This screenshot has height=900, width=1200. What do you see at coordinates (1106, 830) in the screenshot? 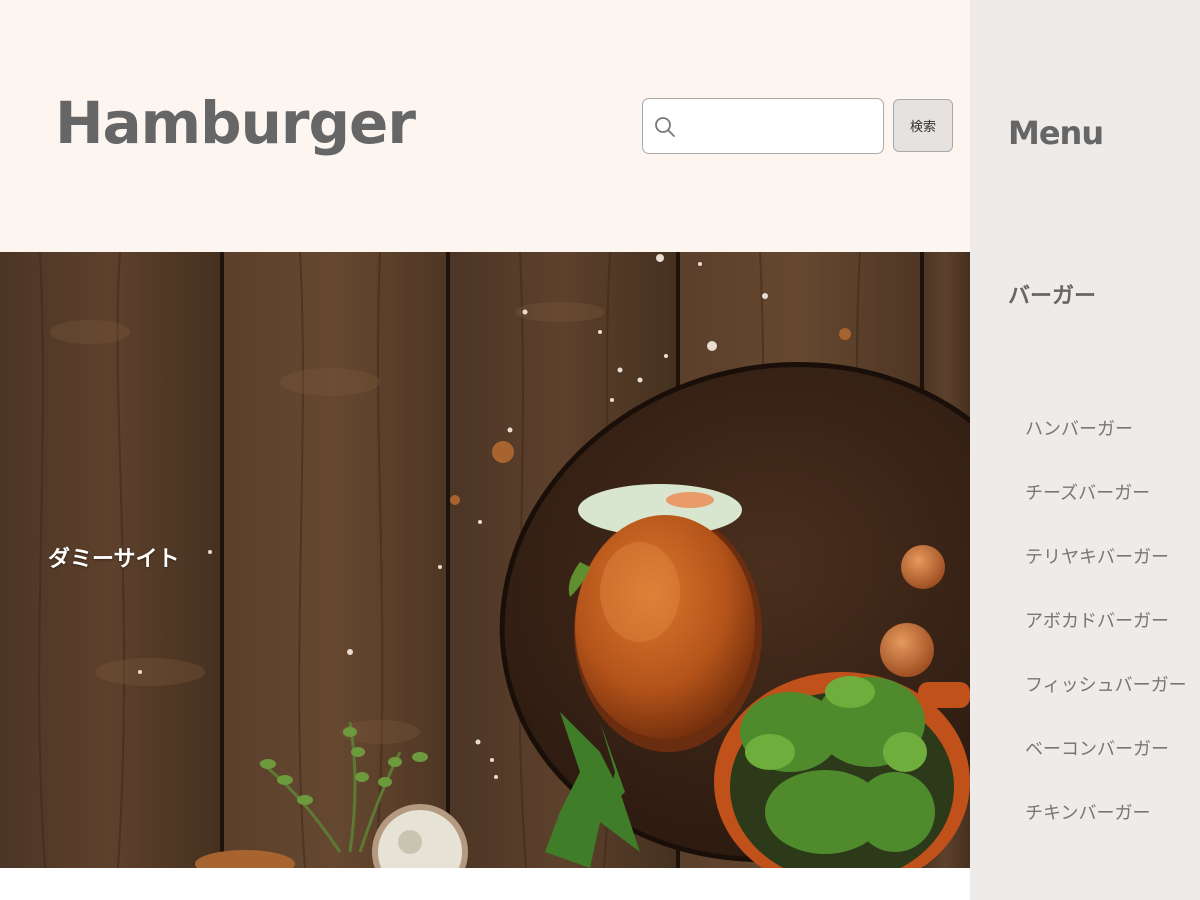
I see `menu-item-chicken-burger: チキンバーガー` at bounding box center [1106, 830].